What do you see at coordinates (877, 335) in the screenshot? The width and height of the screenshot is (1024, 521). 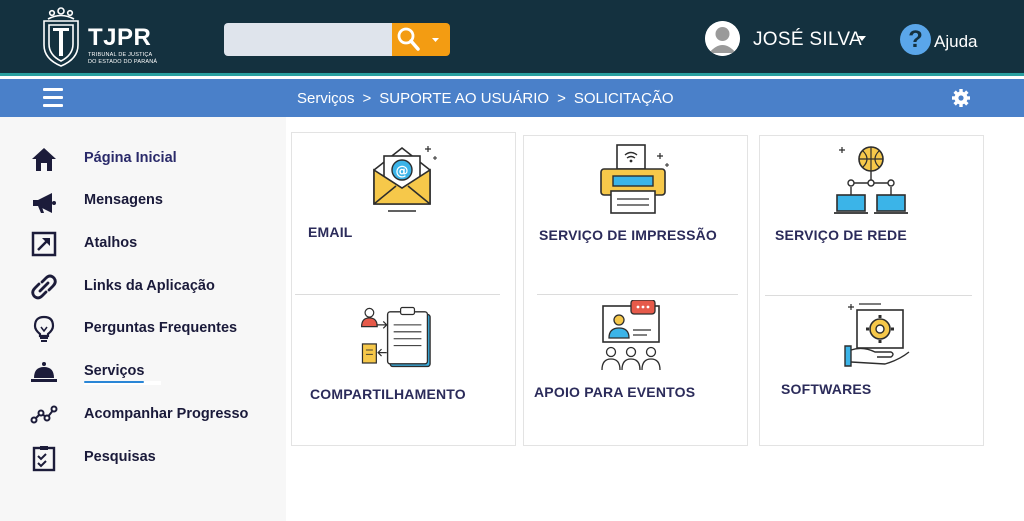 I see `software-icon` at bounding box center [877, 335].